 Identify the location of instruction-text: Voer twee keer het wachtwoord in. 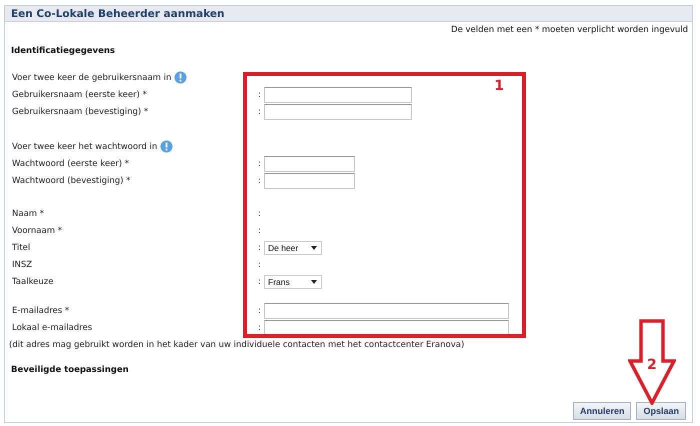
(85, 147).